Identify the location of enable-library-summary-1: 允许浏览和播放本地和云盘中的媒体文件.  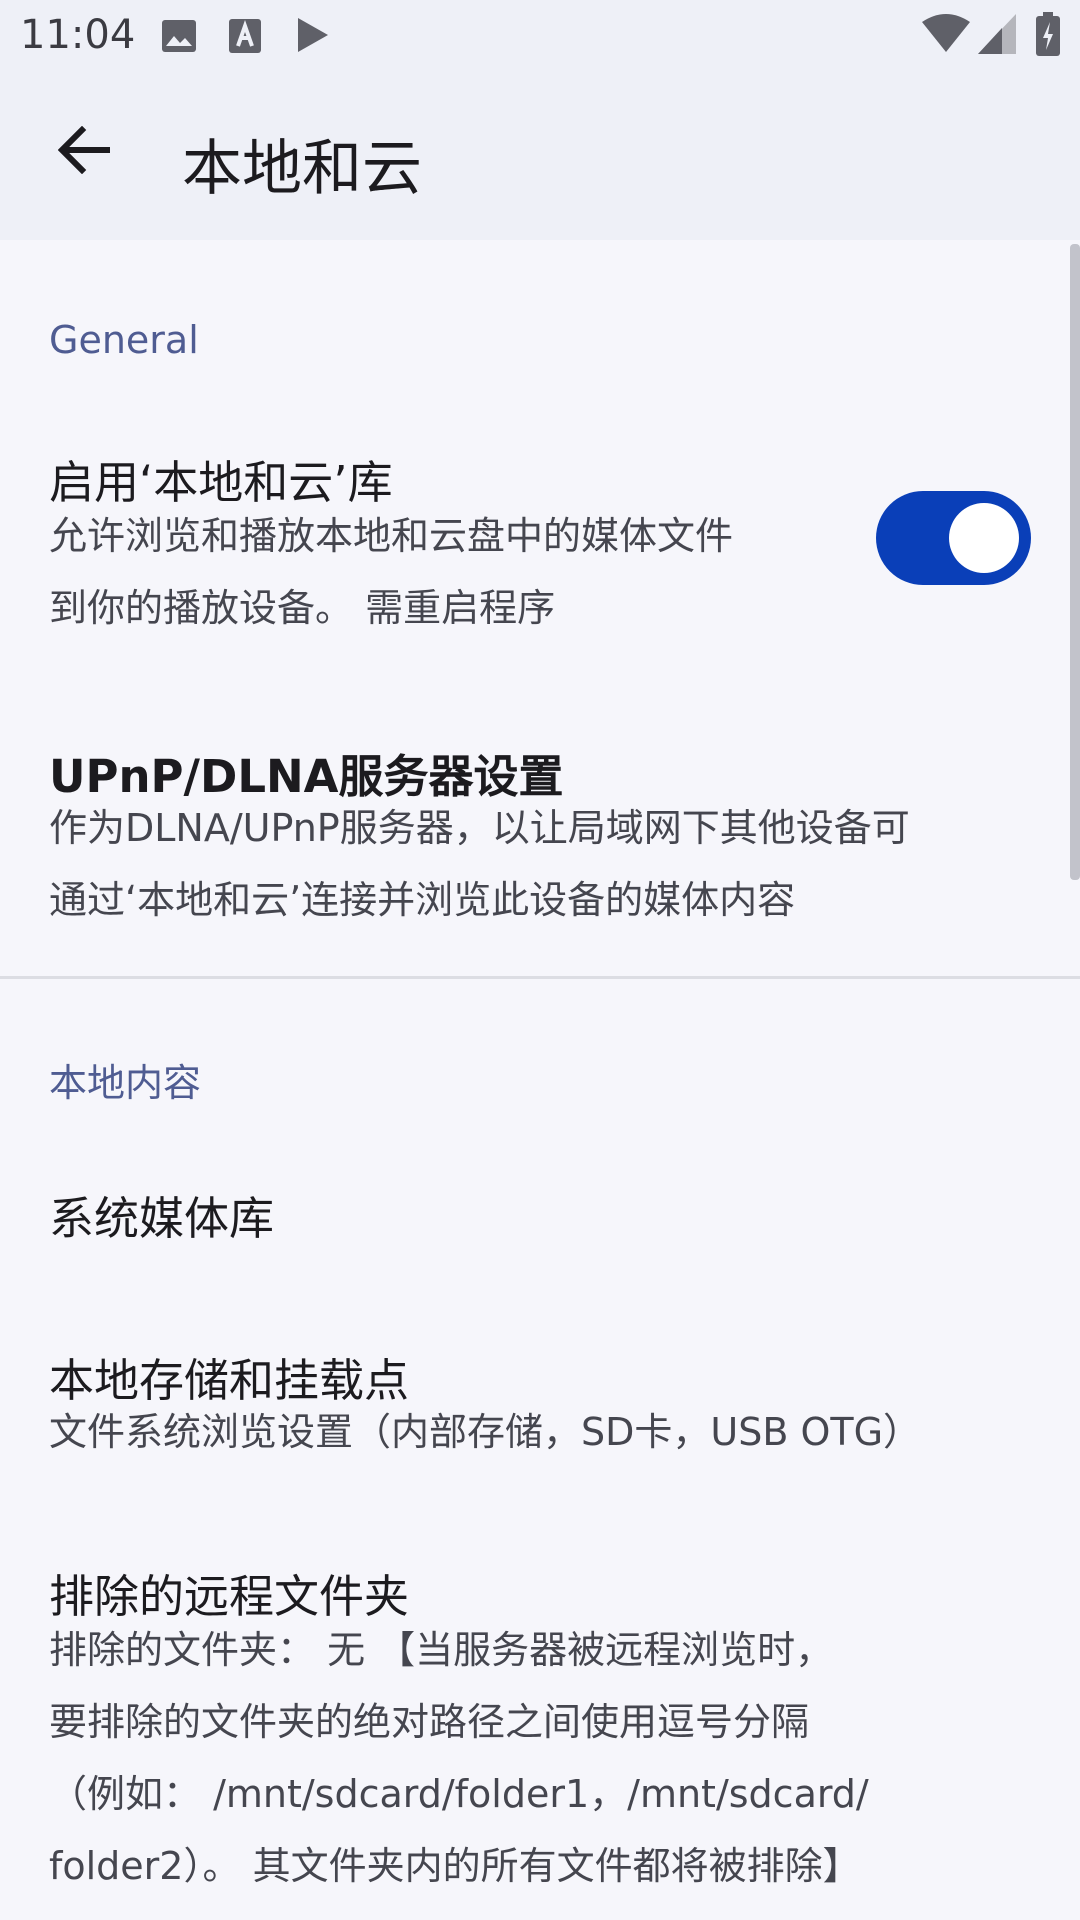
(391, 536).